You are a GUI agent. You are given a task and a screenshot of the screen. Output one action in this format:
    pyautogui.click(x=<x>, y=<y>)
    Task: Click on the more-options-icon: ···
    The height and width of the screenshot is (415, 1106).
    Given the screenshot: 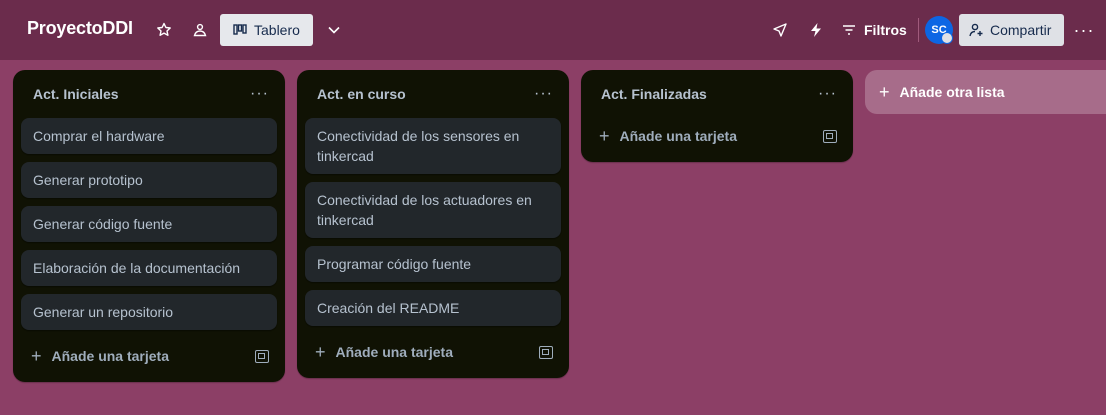 What is the action you would take?
    pyautogui.click(x=1084, y=30)
    